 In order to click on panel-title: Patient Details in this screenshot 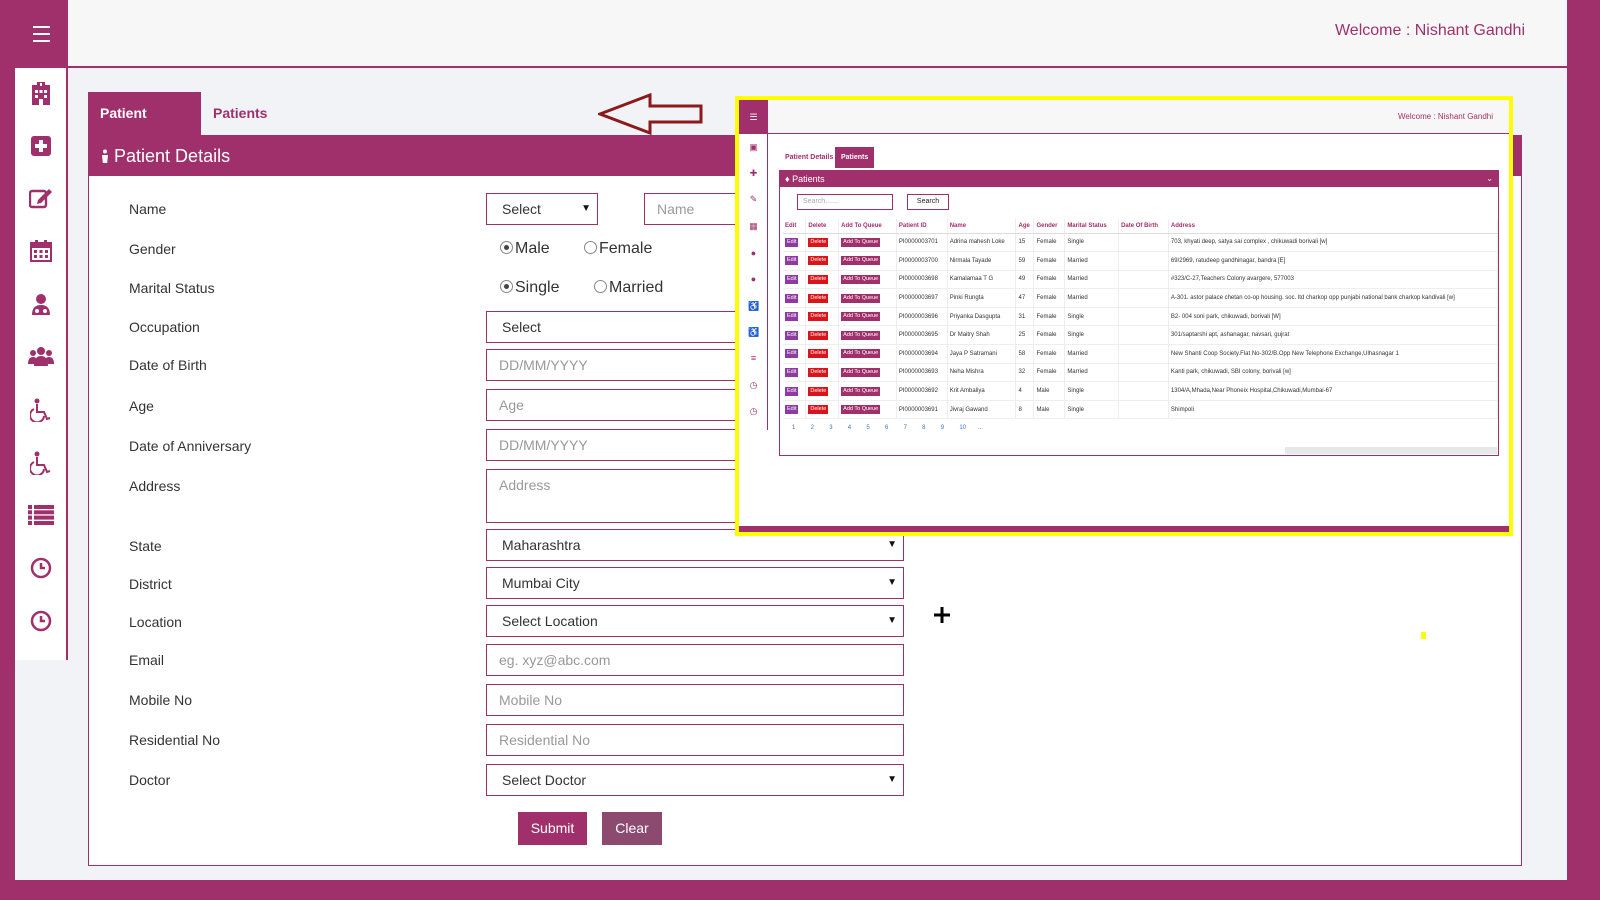, I will do `click(172, 156)`.